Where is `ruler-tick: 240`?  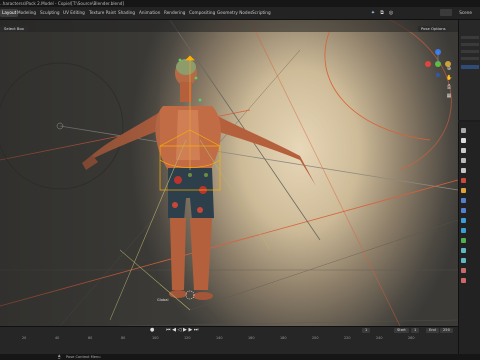
ruler-tick: 240 is located at coordinates (379, 338).